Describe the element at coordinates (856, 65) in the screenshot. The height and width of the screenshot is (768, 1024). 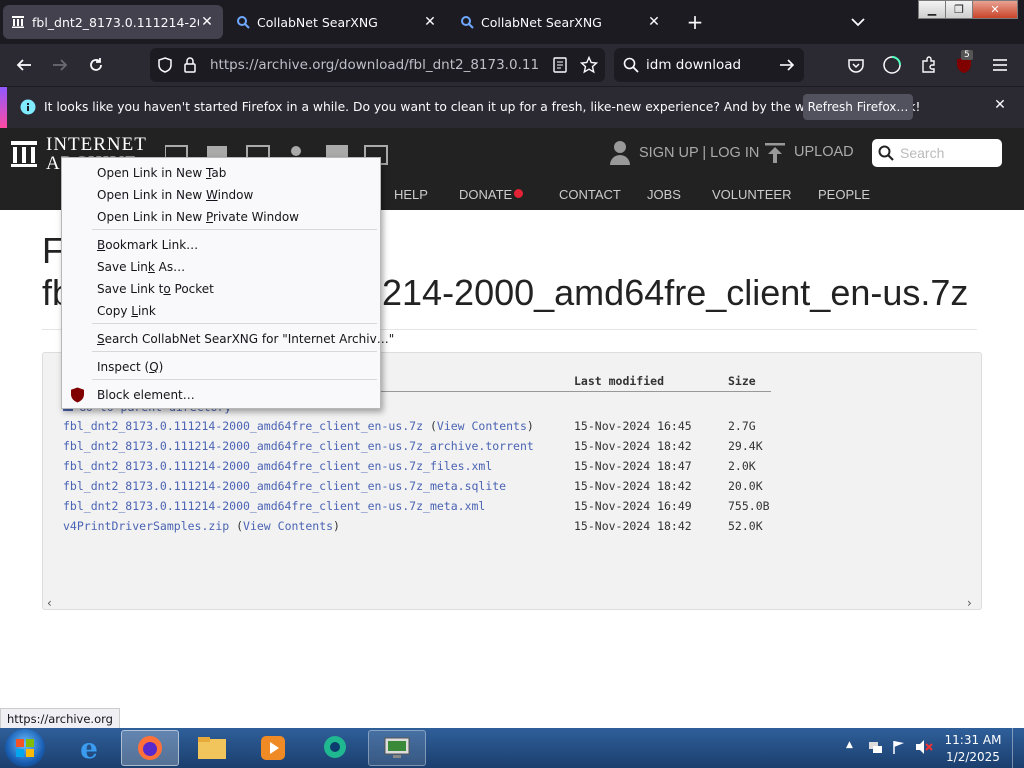
I see `pocket-icon` at that location.